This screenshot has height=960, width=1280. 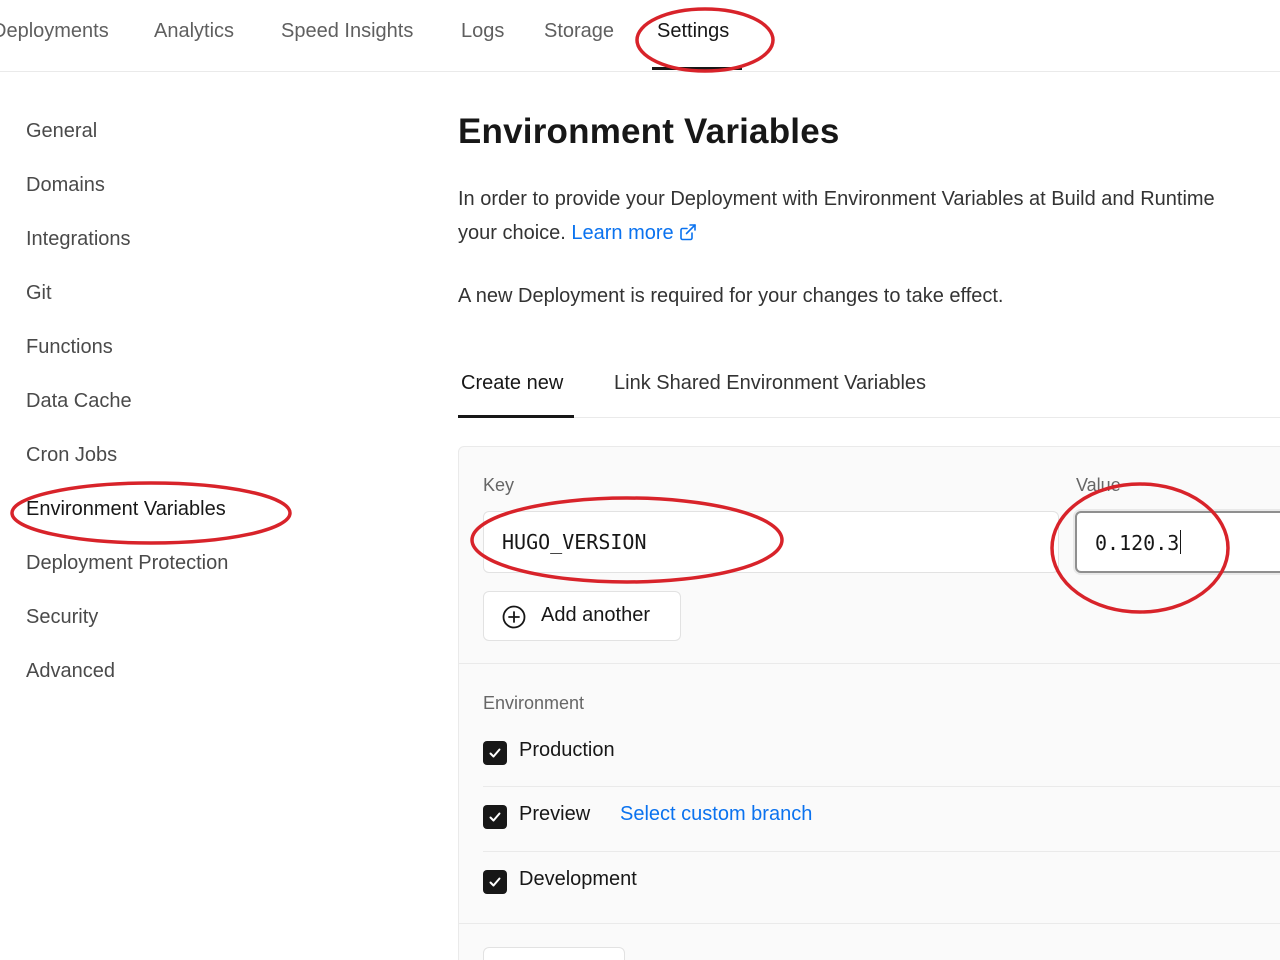 I want to click on tab-analytics: Analytics, so click(x=194, y=31).